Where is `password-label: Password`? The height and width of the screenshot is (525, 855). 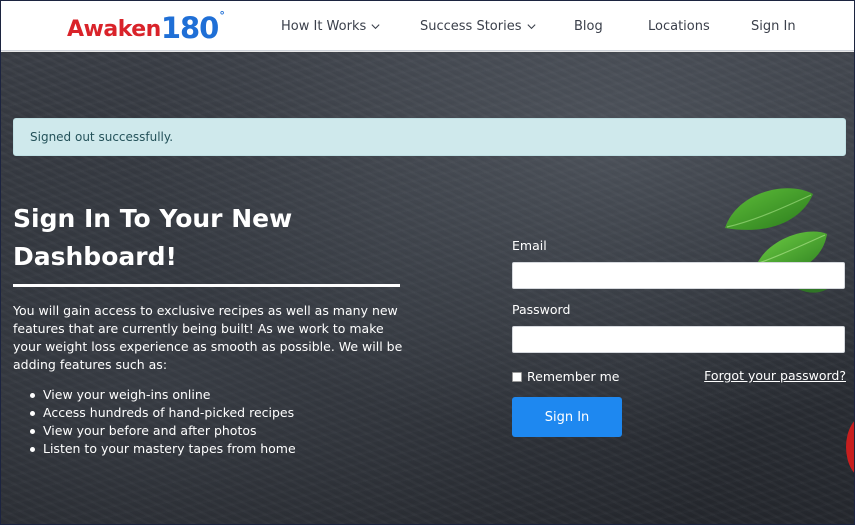
password-label: Password is located at coordinates (541, 309).